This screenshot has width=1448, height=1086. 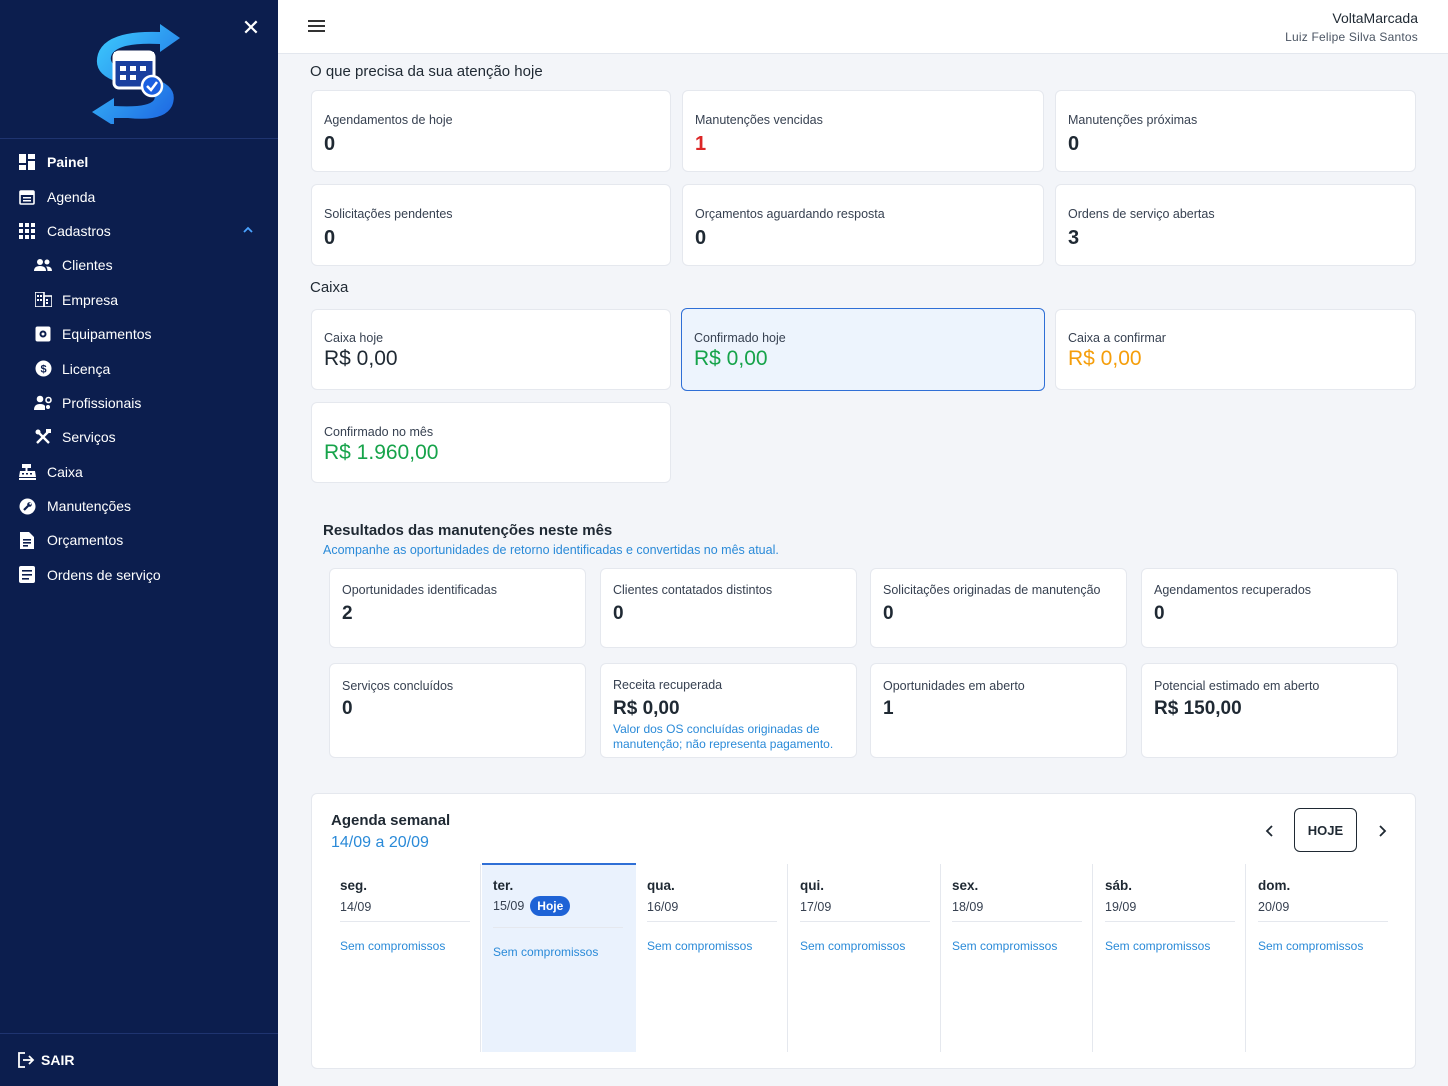 What do you see at coordinates (693, 590) in the screenshot?
I see `card-label: Clientes contatados distintos` at bounding box center [693, 590].